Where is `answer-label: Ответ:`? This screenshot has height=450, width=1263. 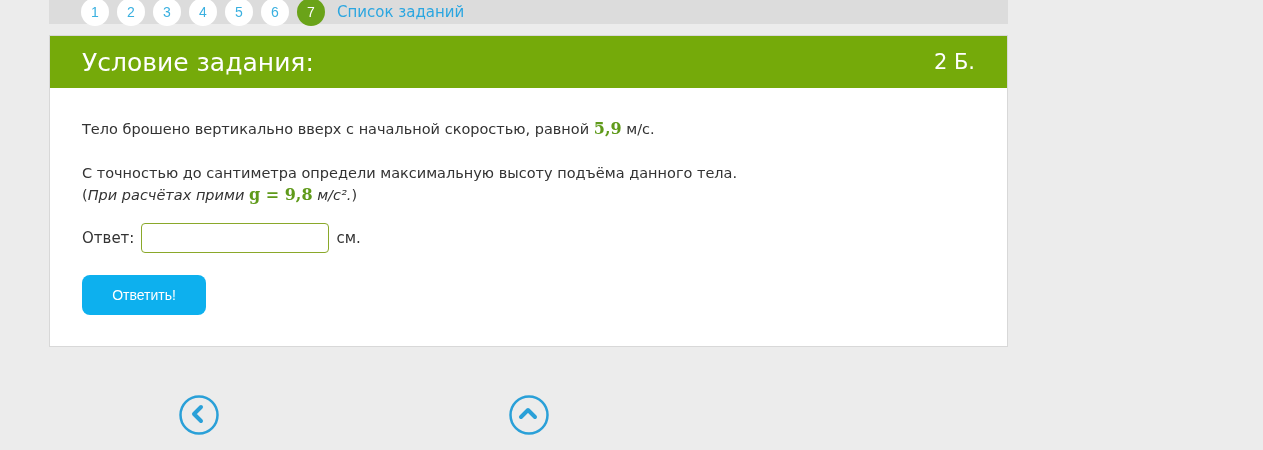 answer-label: Ответ: is located at coordinates (108, 238).